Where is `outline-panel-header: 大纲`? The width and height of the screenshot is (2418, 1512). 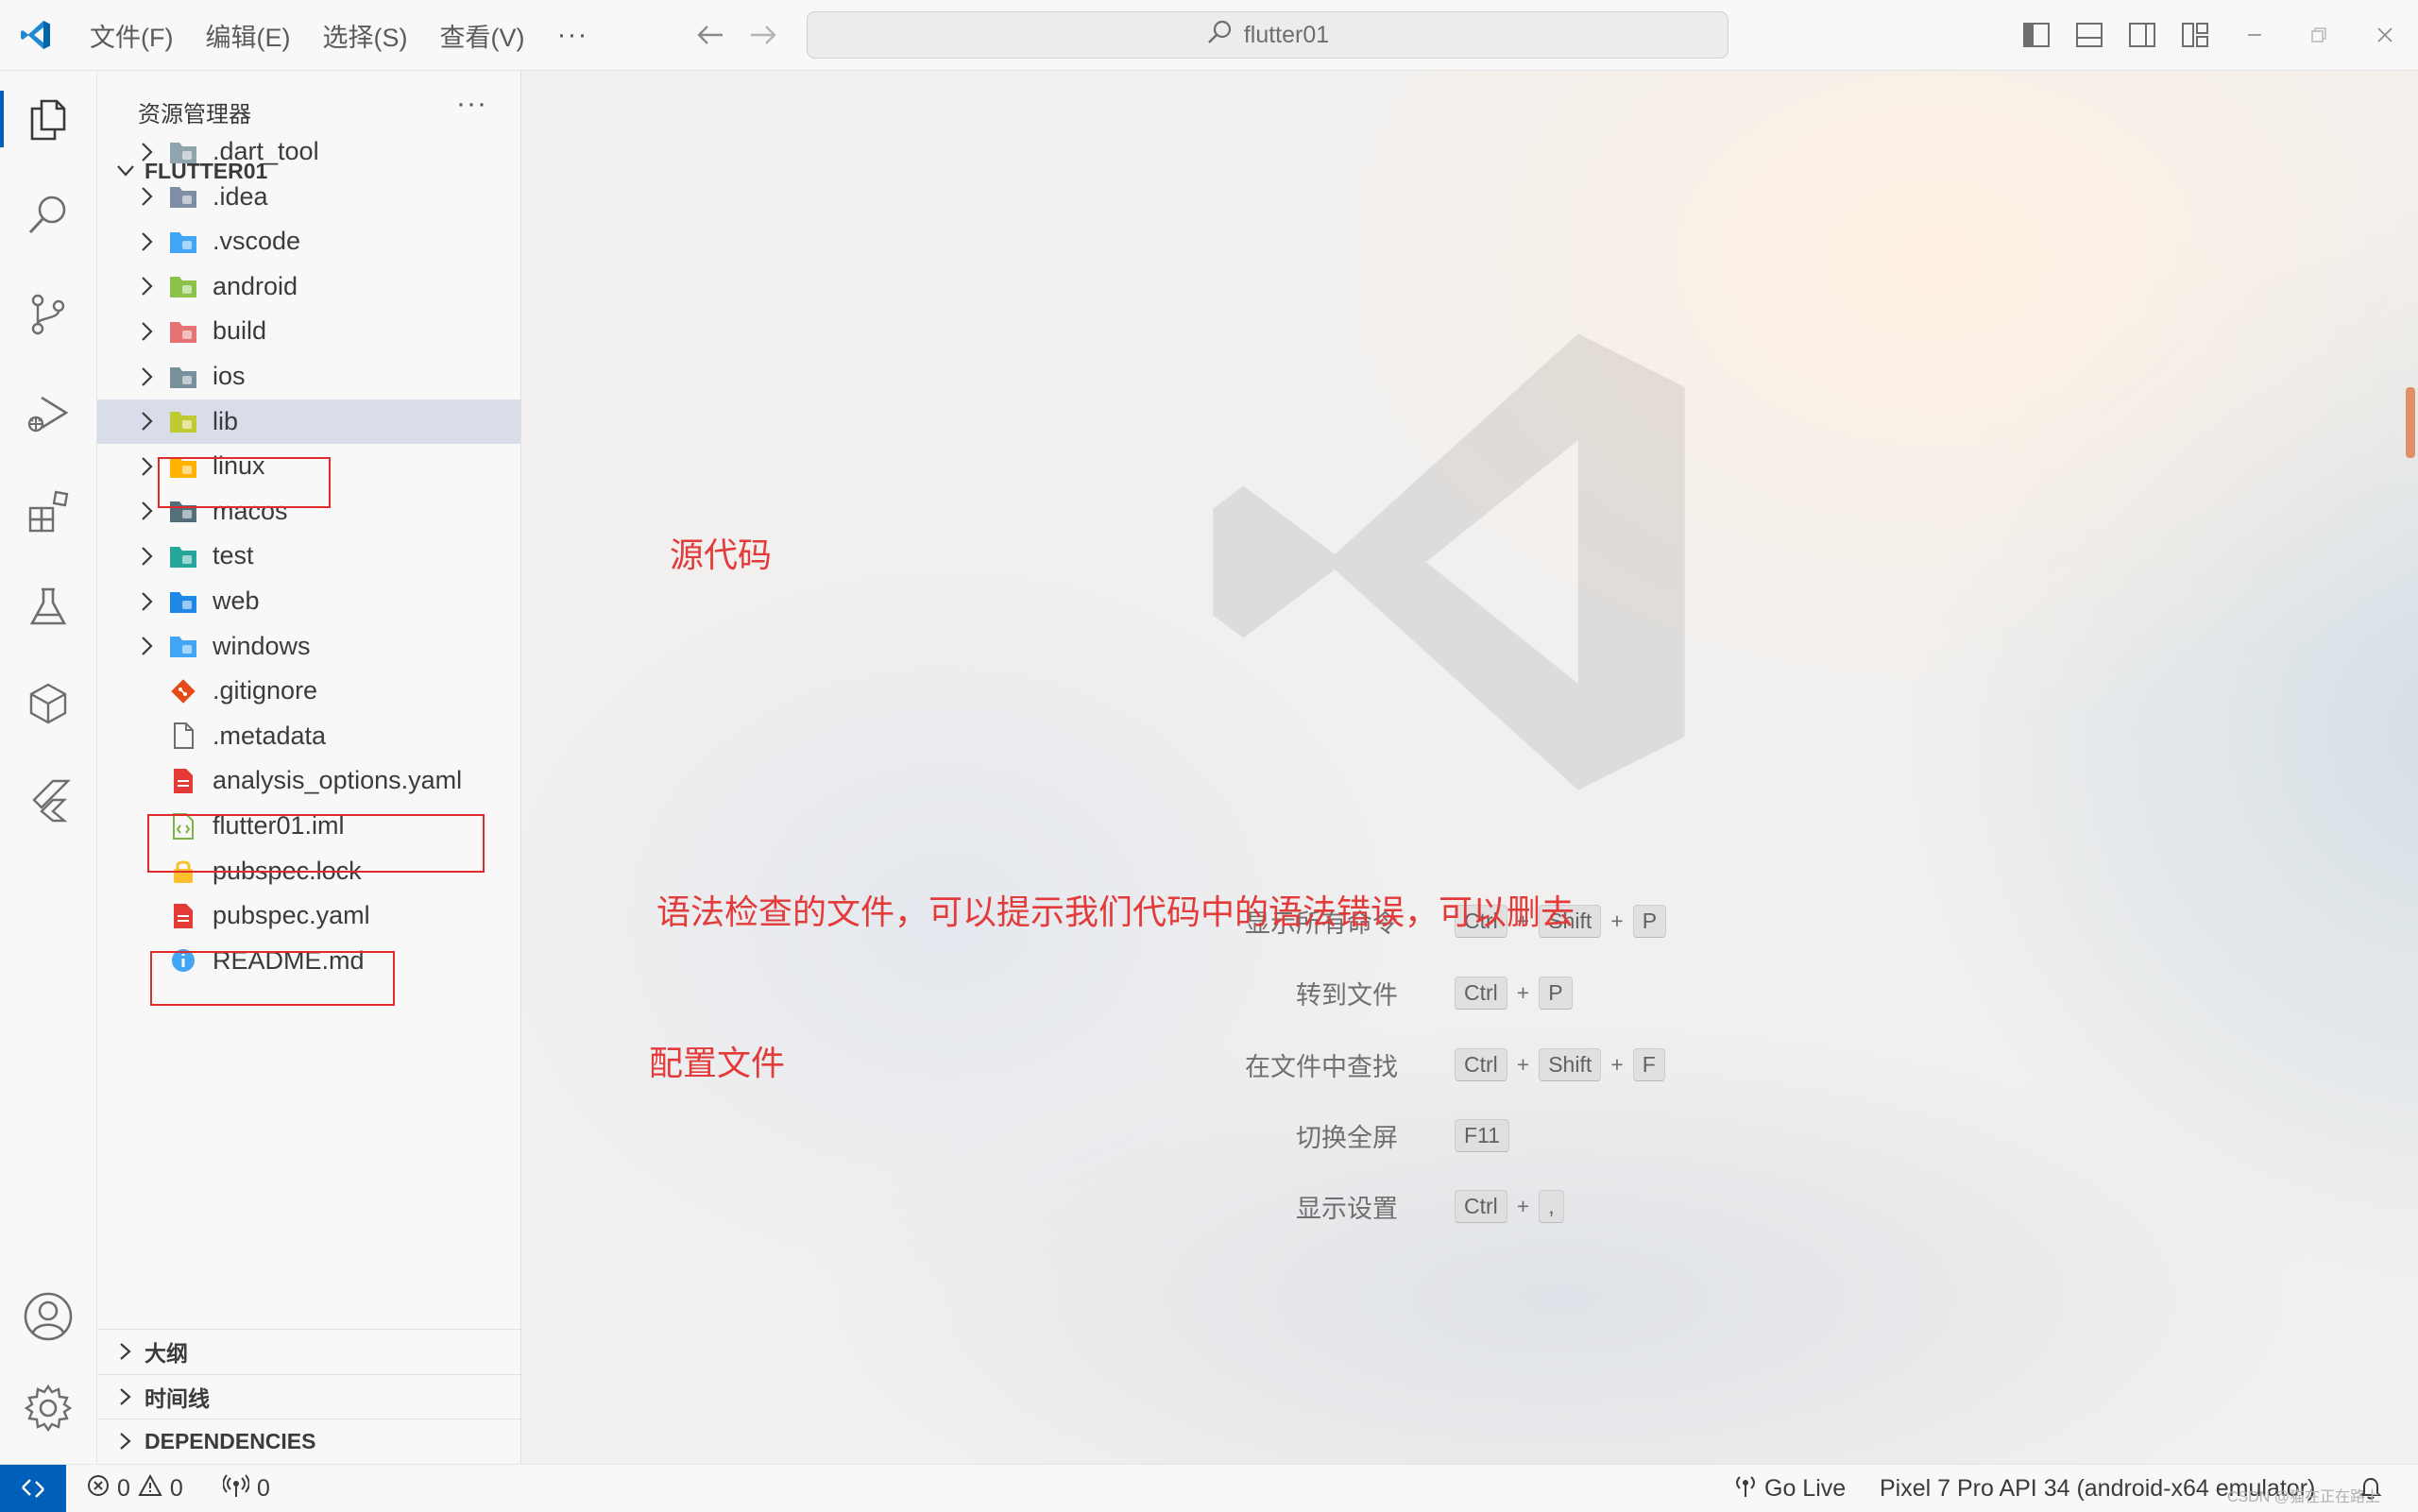 outline-panel-header: 大纲 is located at coordinates (308, 1351).